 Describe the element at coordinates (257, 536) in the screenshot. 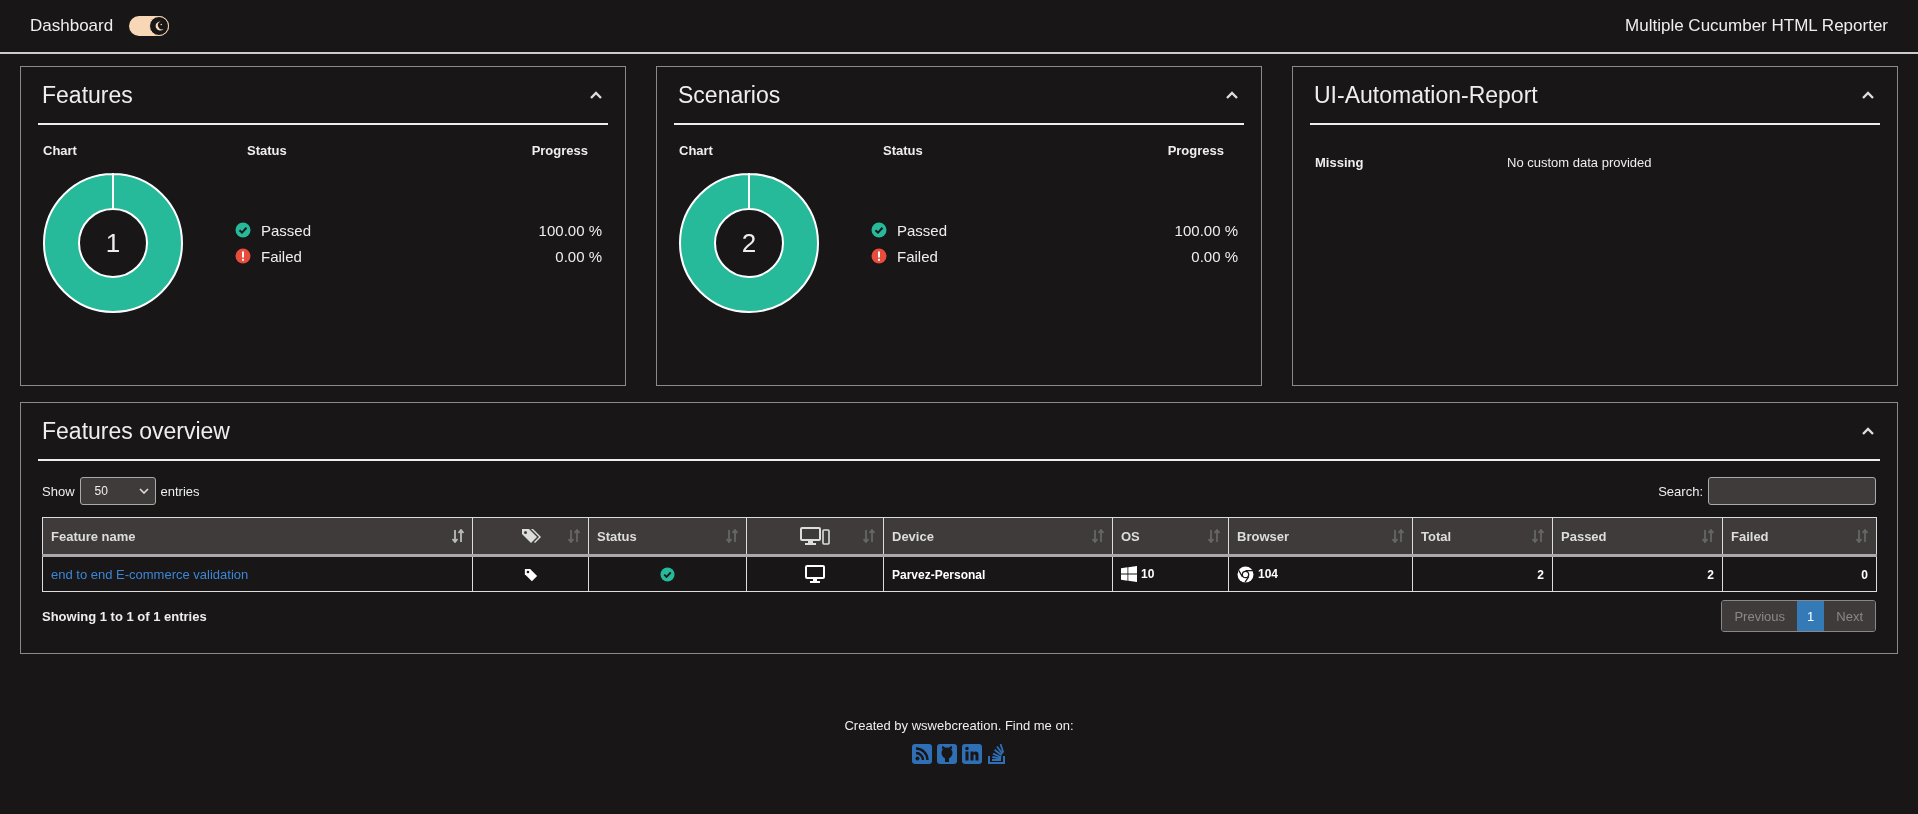

I see `column-header: Feature name` at that location.